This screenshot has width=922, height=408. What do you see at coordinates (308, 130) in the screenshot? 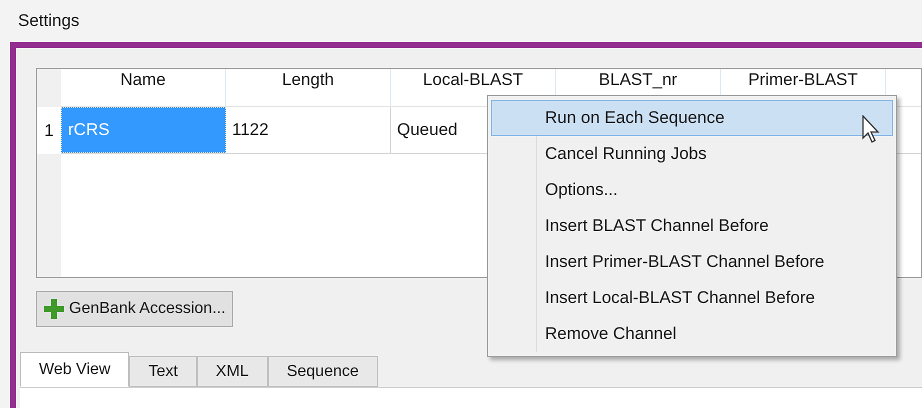
I see `table-cell: 1122` at bounding box center [308, 130].